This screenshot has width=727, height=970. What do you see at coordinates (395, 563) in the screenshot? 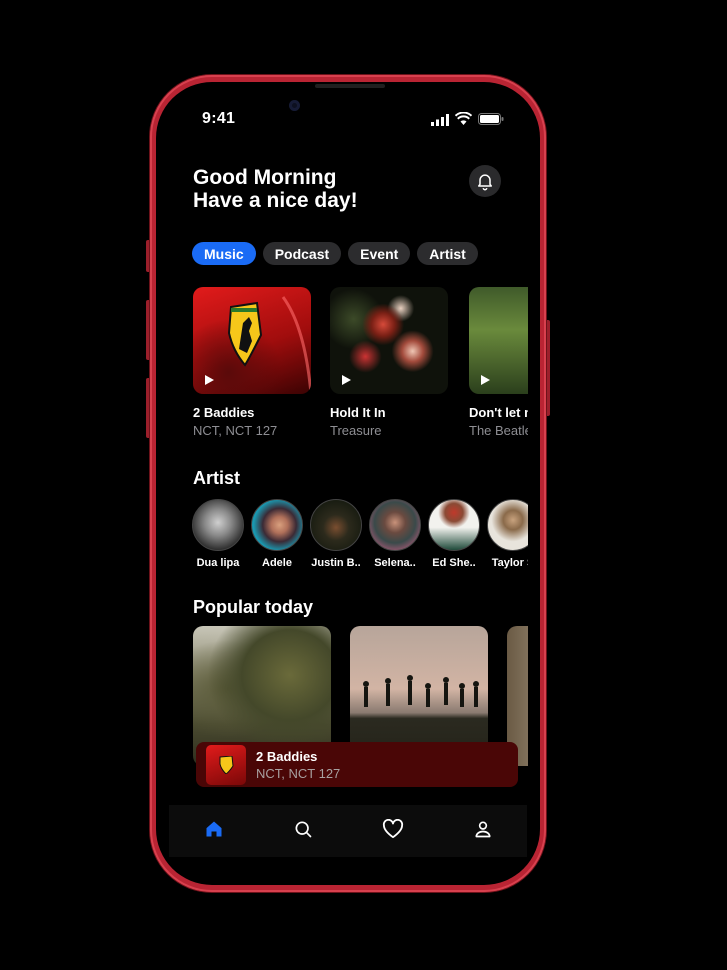
I see `artist-name: Selena..` at bounding box center [395, 563].